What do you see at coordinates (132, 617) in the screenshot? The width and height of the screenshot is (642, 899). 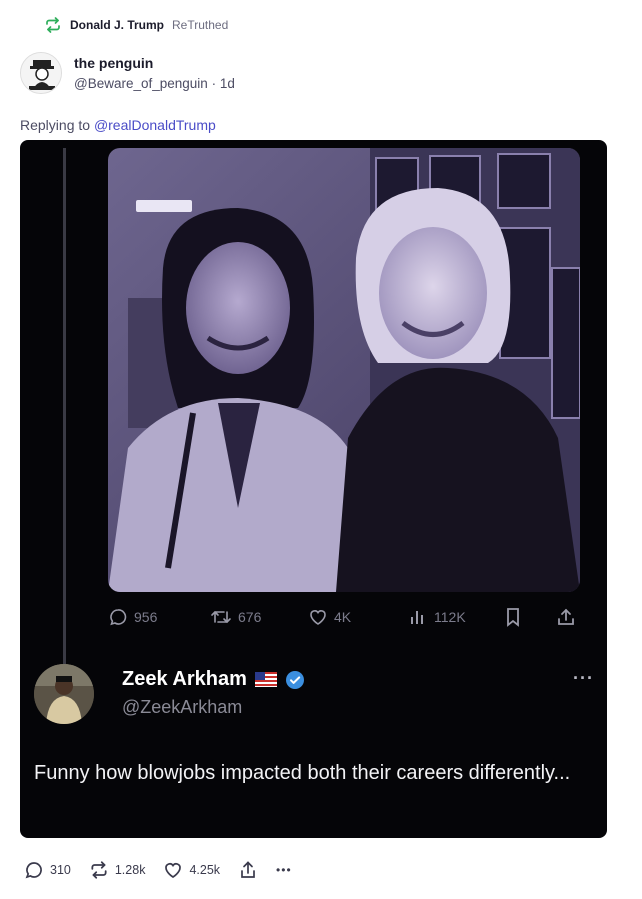 I see `embedded-reply-stat: 956` at bounding box center [132, 617].